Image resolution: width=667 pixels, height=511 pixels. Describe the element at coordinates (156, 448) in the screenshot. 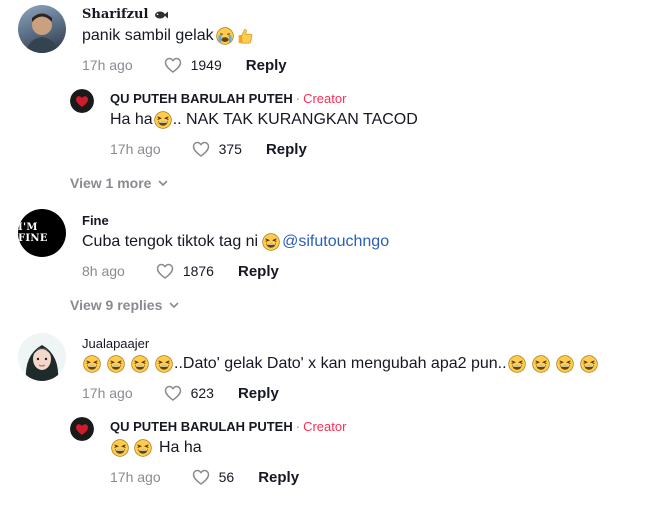

I see `comment-text: Ha ha` at that location.